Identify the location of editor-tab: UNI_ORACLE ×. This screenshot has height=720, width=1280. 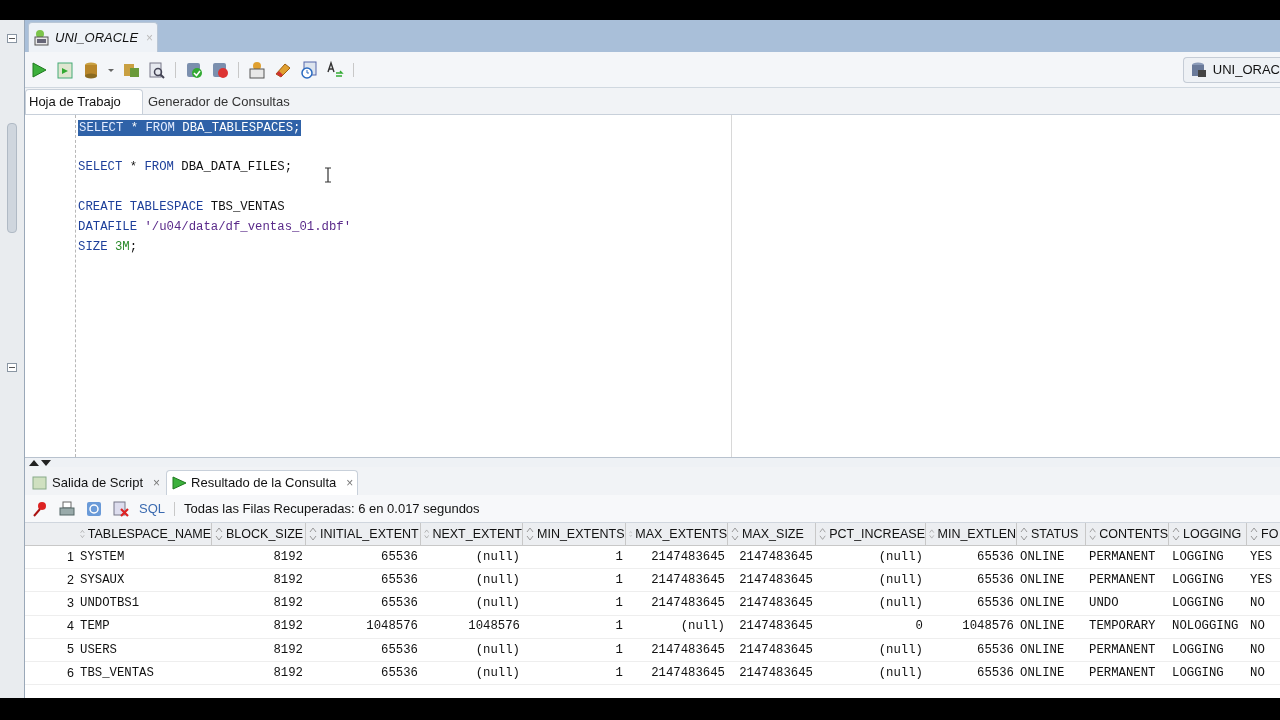
(93, 37).